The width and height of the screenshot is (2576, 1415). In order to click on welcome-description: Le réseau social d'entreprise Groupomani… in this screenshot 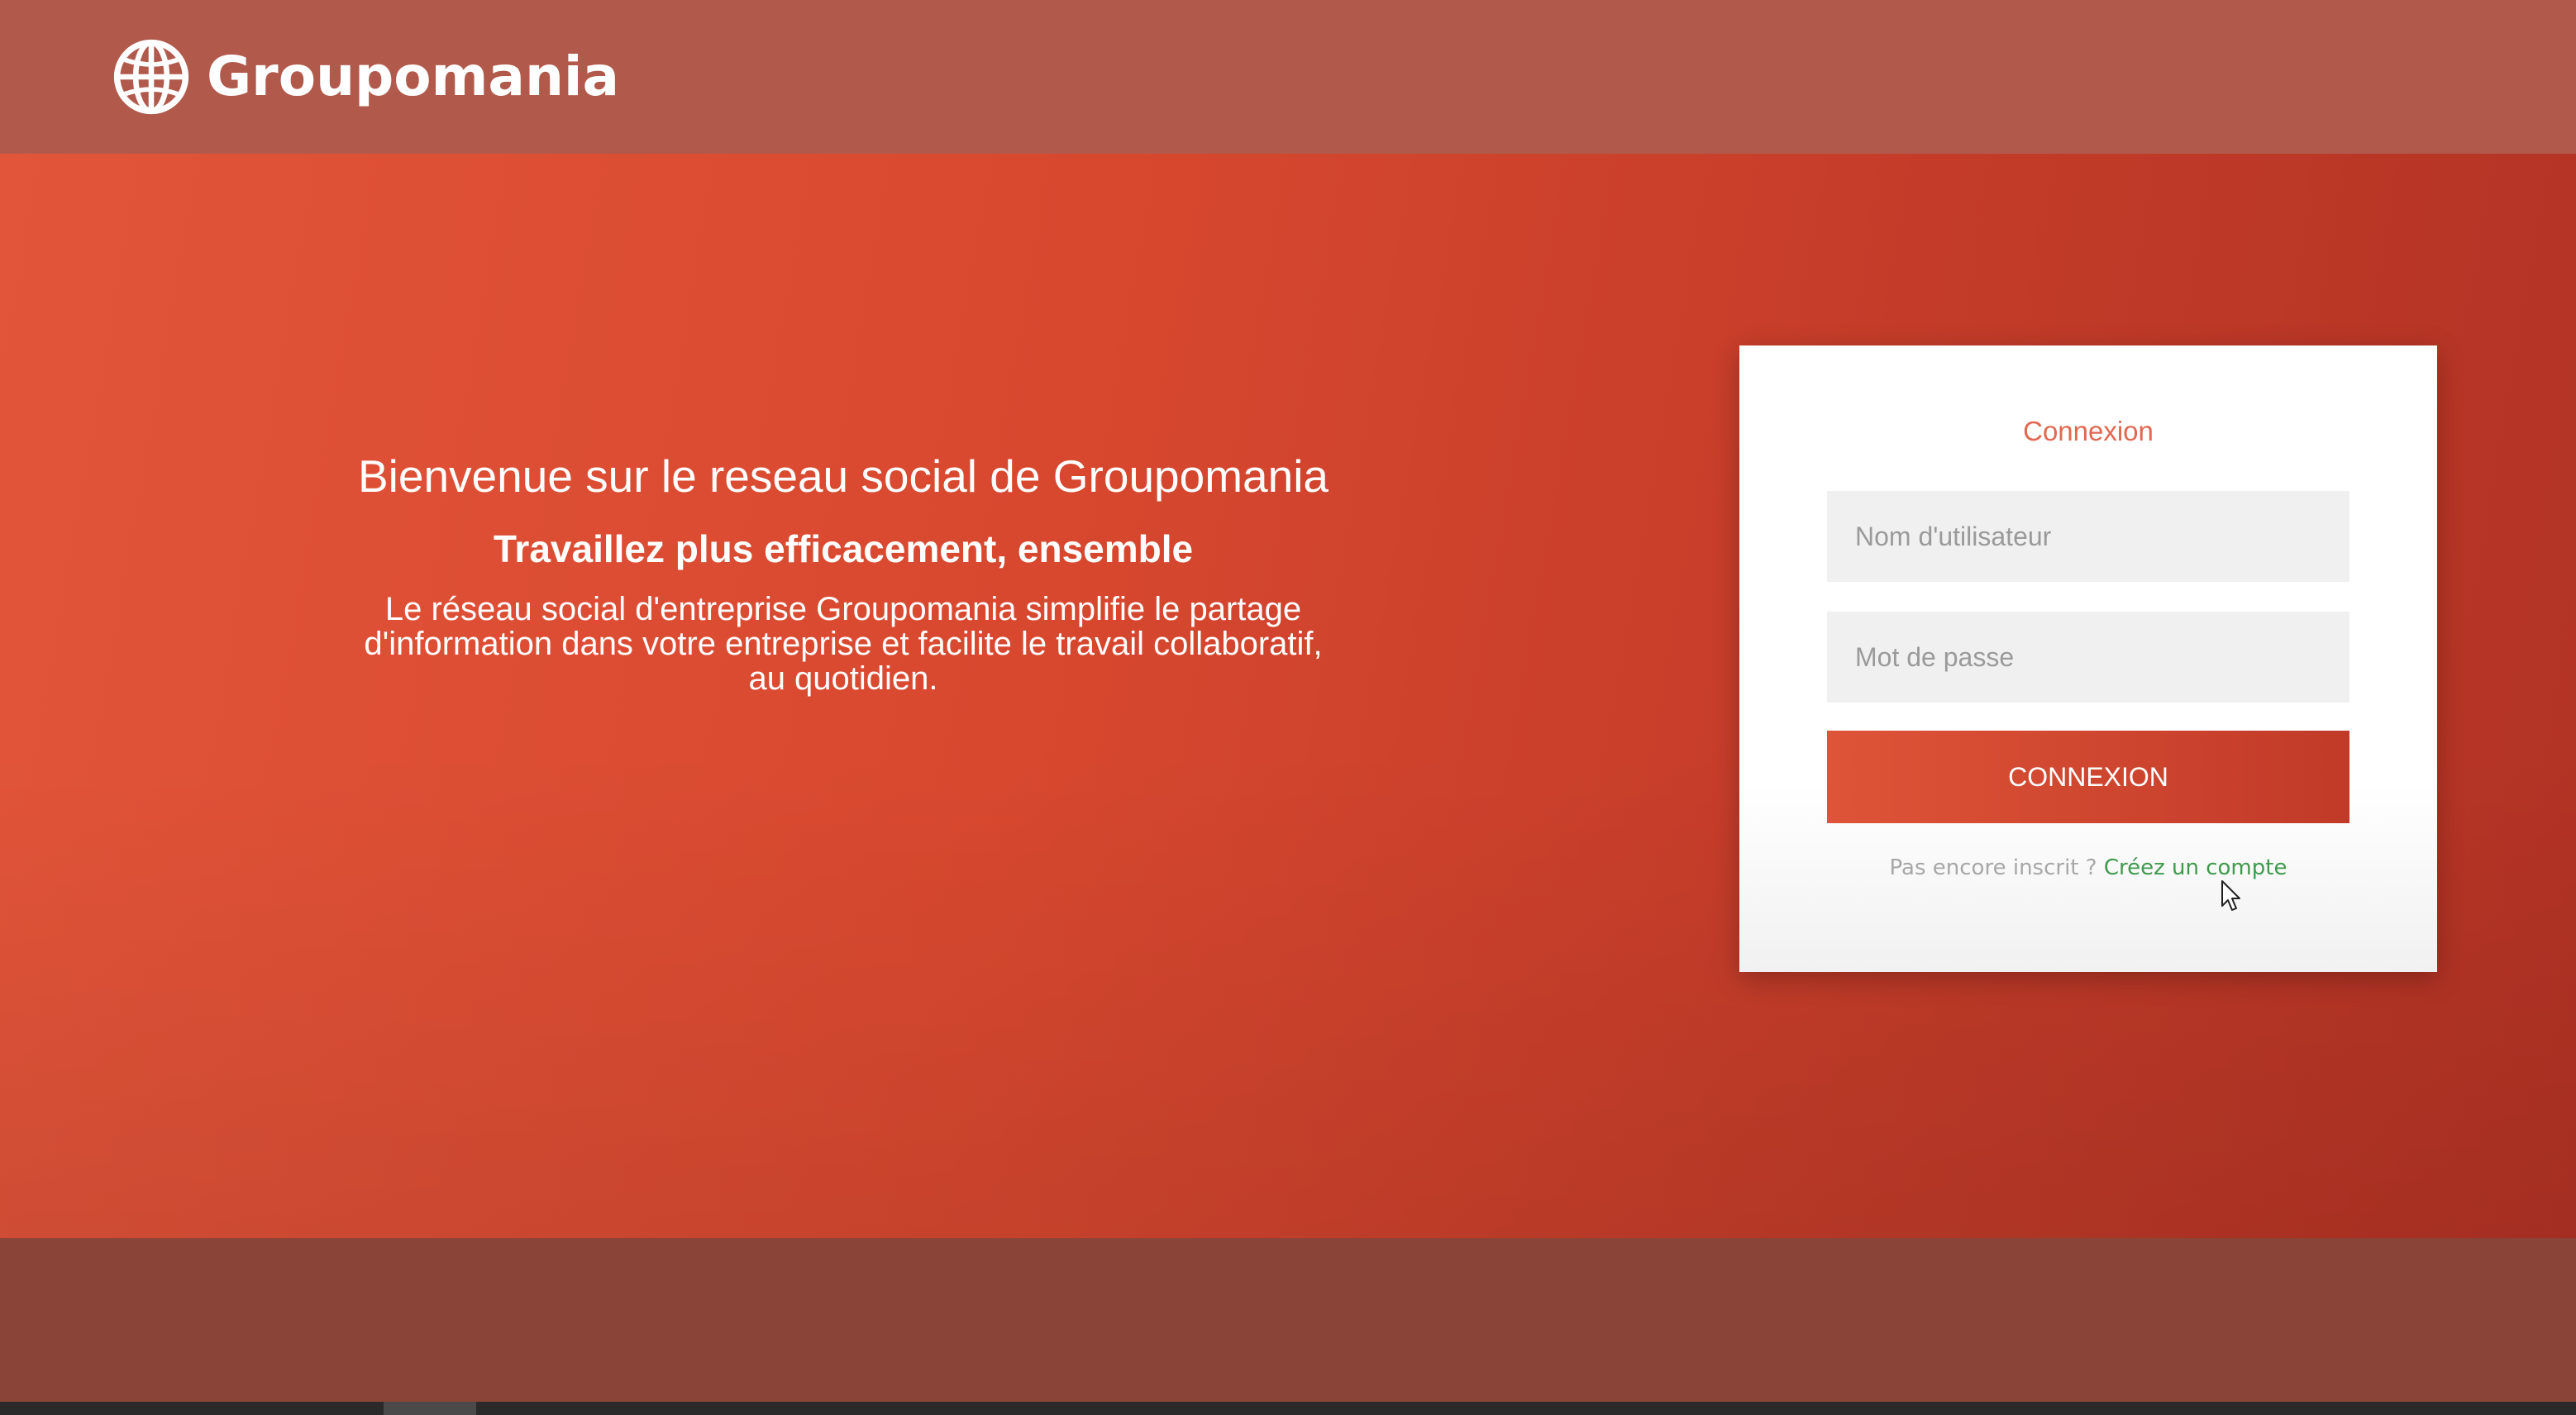, I will do `click(843, 644)`.